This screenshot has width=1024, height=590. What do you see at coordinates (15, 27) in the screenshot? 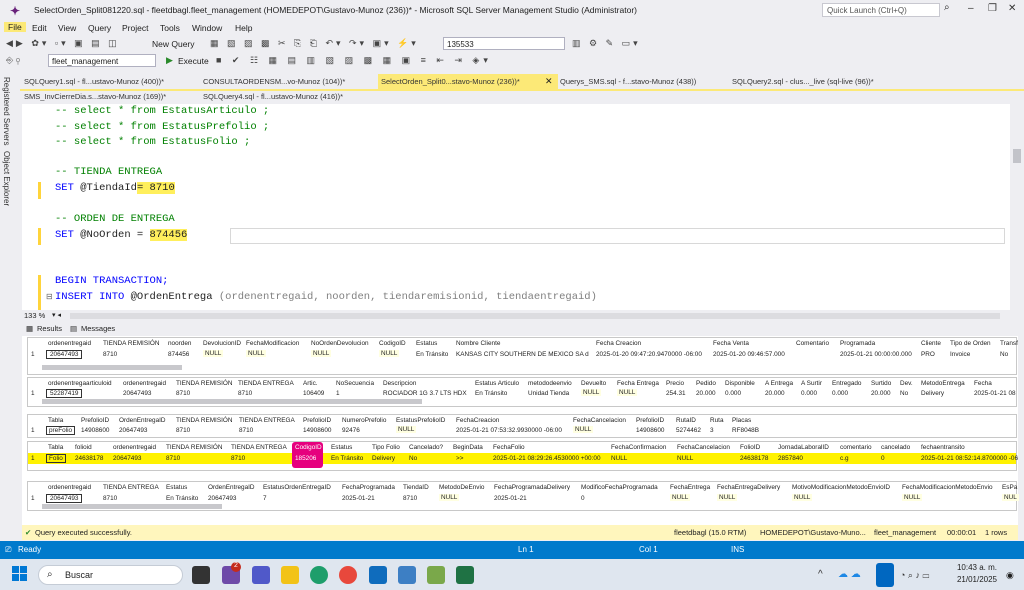
I see `menu-file: File` at bounding box center [15, 27].